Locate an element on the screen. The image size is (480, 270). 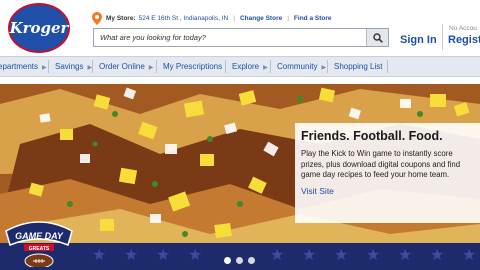
carousel-dots is located at coordinates (239, 260).